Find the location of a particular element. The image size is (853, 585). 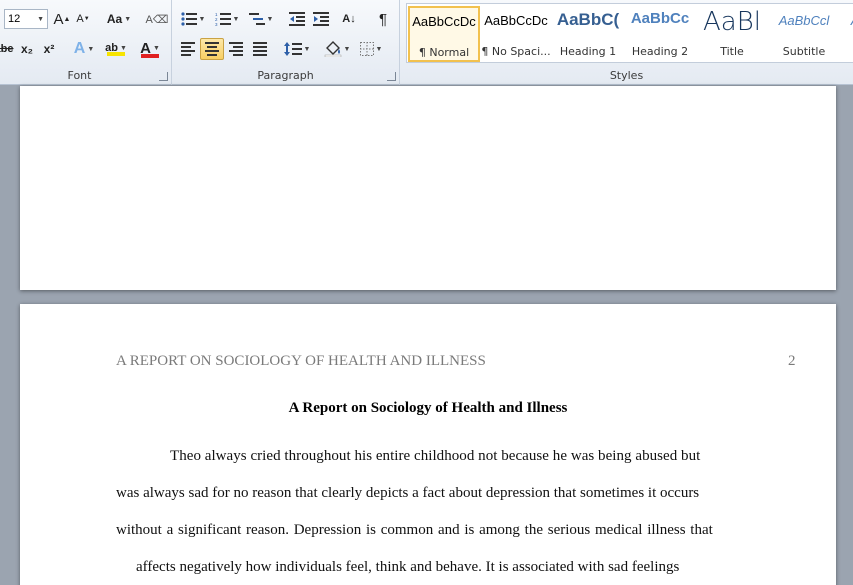

shrink-font-icon: A is located at coordinates (80, 19).